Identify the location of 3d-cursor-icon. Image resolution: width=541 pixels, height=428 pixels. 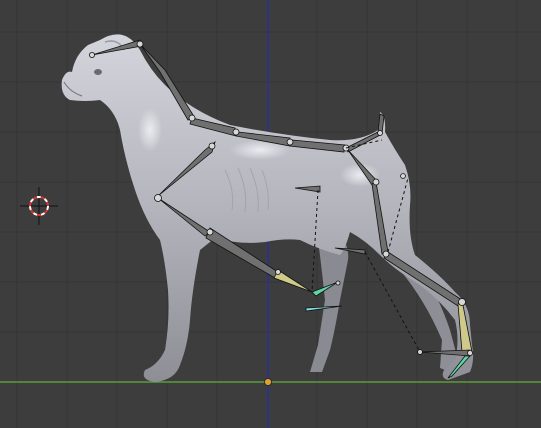
(39, 206).